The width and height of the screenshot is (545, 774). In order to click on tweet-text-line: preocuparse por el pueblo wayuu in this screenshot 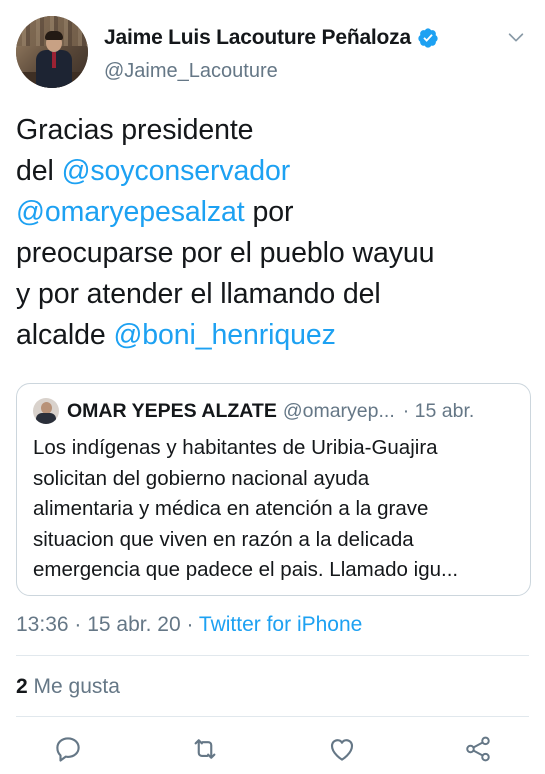, I will do `click(272, 253)`.